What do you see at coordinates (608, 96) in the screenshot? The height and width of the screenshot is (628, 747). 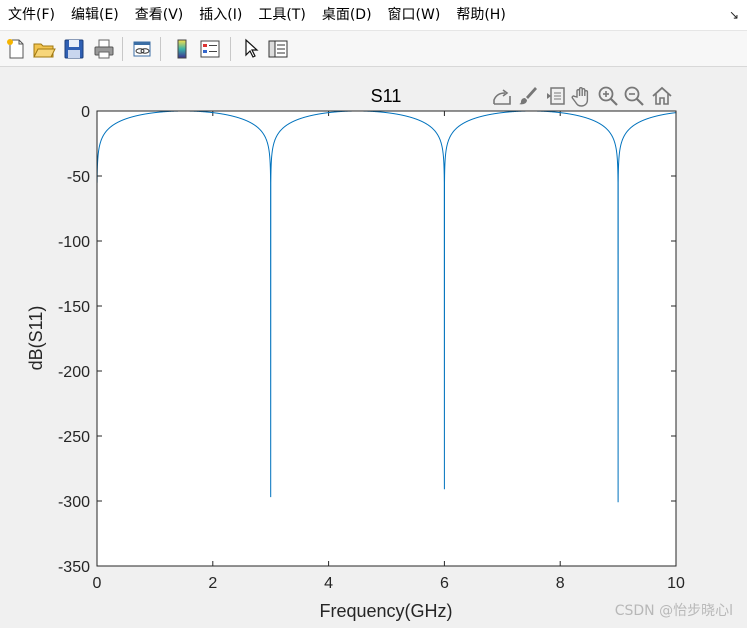 I see `zoom-in-icon` at bounding box center [608, 96].